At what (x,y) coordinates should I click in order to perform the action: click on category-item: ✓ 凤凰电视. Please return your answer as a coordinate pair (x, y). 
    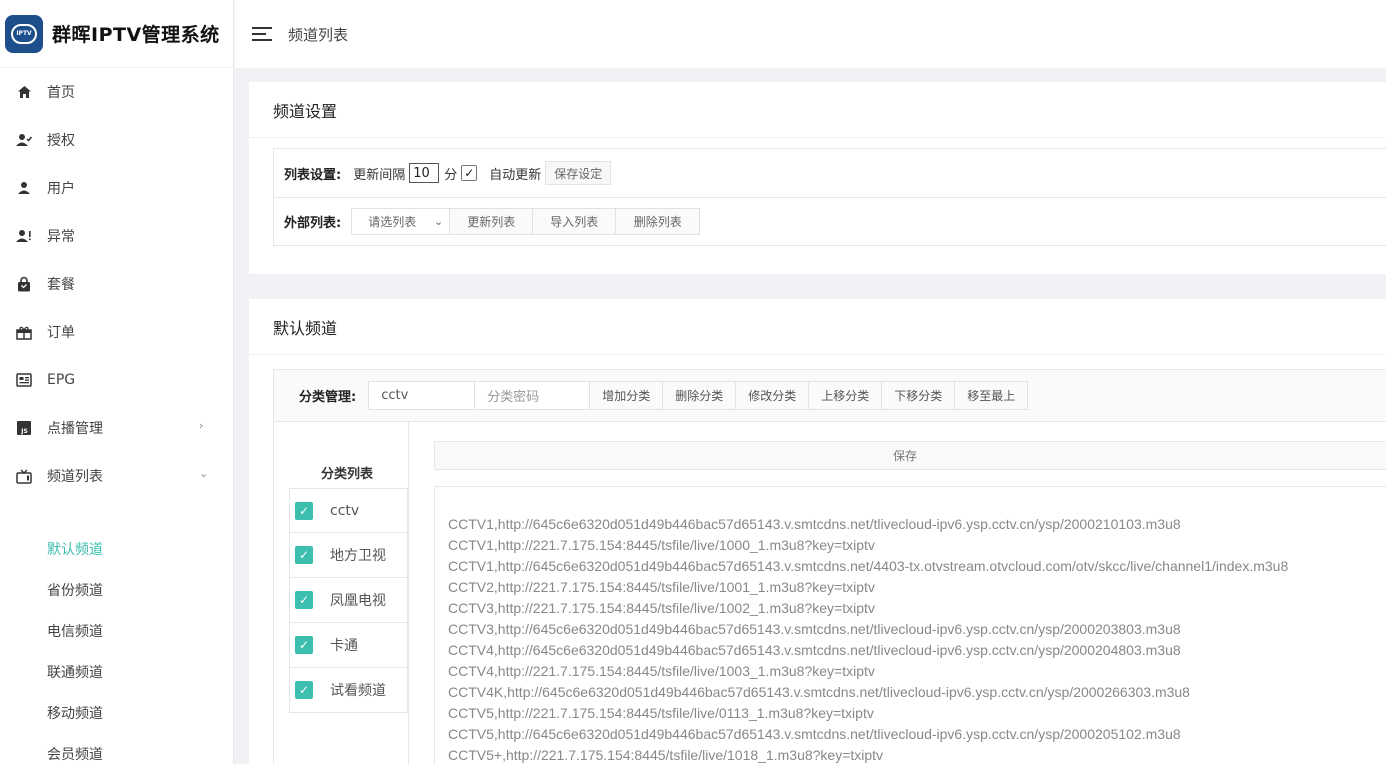
    Looking at the image, I should click on (348, 600).